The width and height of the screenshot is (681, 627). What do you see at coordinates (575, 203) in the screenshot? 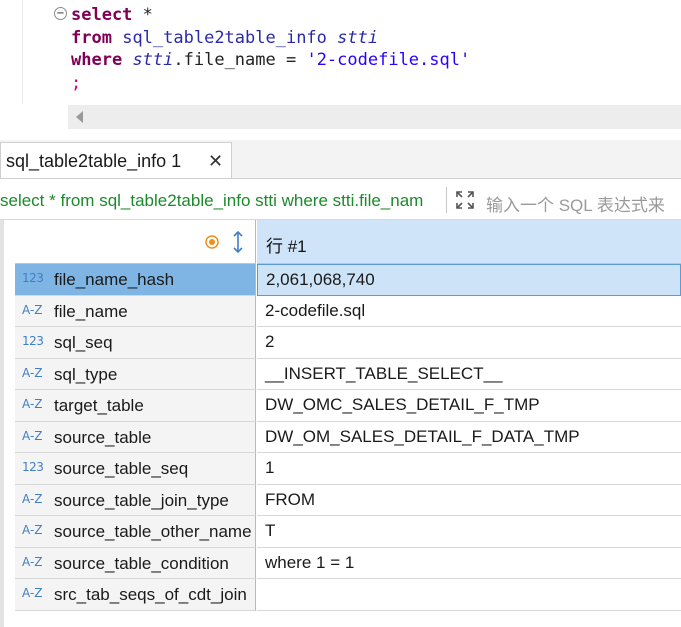
I see `filter-input: 输入一个 SQL 表达式来` at bounding box center [575, 203].